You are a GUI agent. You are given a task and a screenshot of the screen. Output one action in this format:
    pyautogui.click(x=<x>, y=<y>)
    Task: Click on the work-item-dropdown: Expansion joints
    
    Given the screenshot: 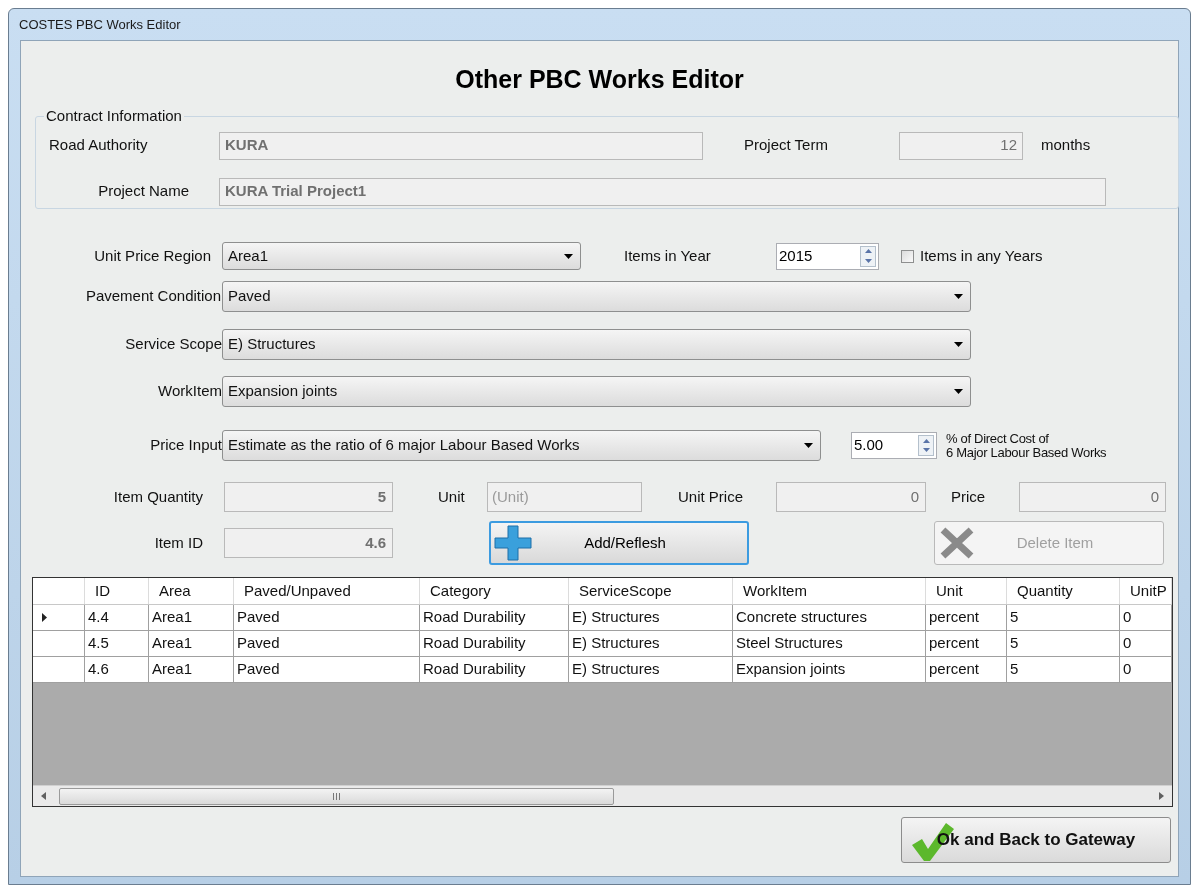 What is the action you would take?
    pyautogui.click(x=596, y=391)
    